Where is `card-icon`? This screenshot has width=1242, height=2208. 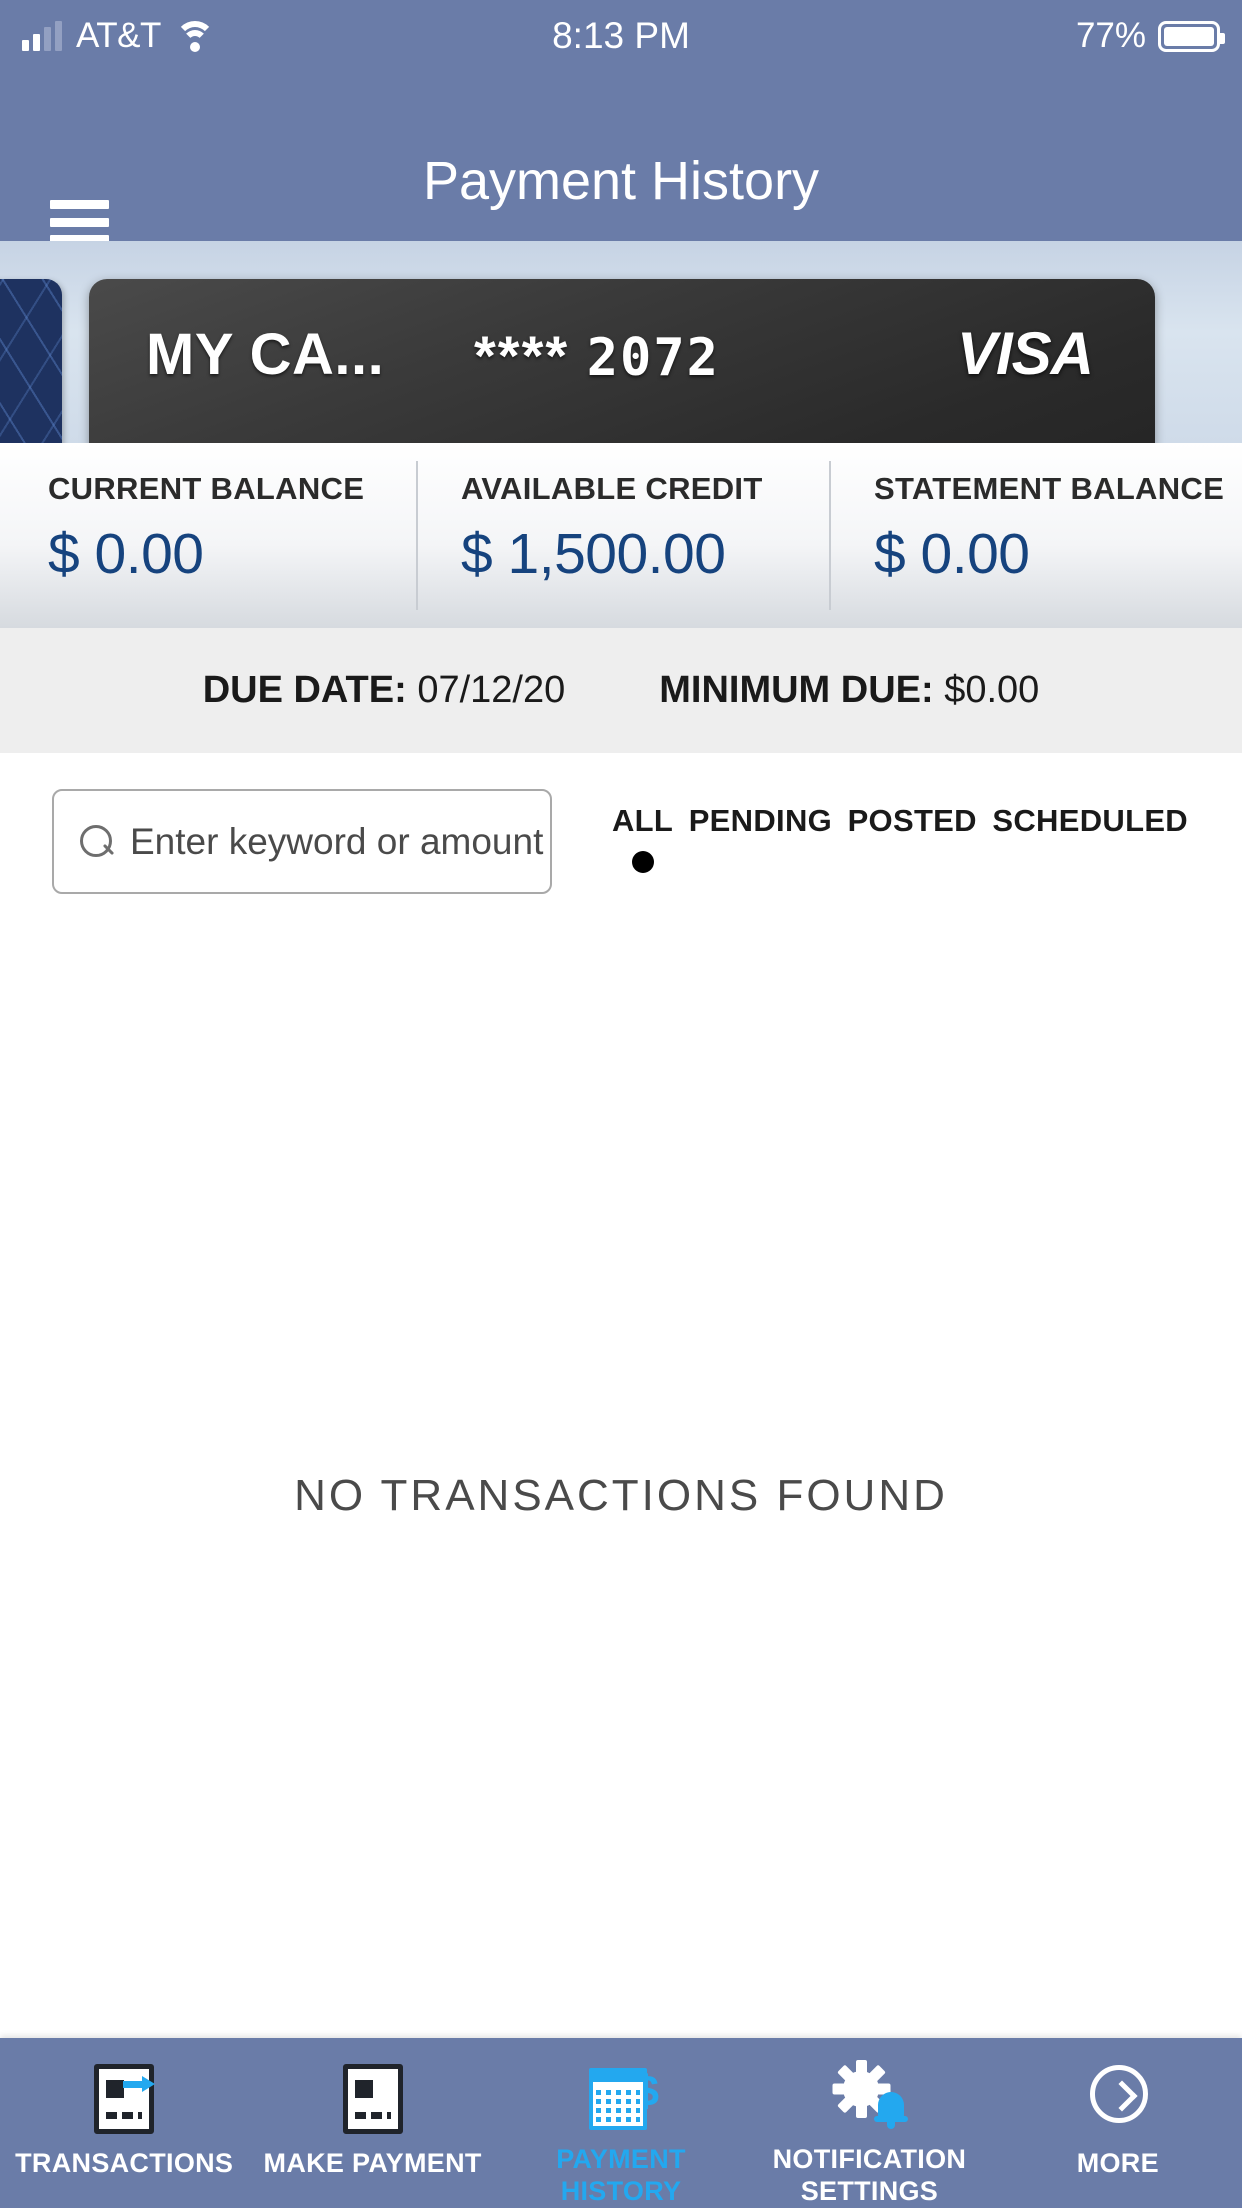 card-icon is located at coordinates (373, 2099).